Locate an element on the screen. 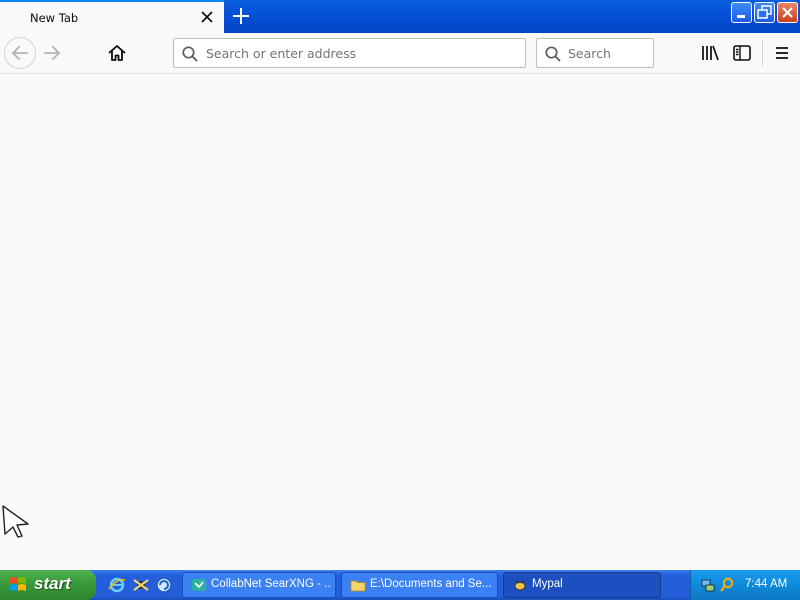 The height and width of the screenshot is (600, 800). network-icon is located at coordinates (708, 585).